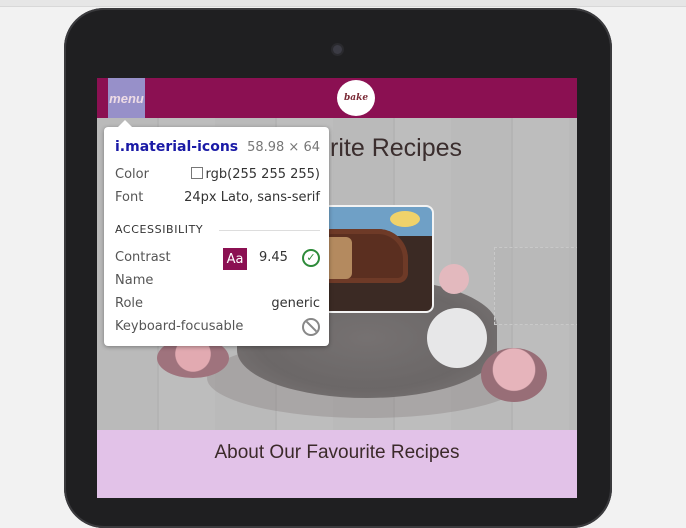 The image size is (686, 528). I want to click on section-divider, so click(269, 230).